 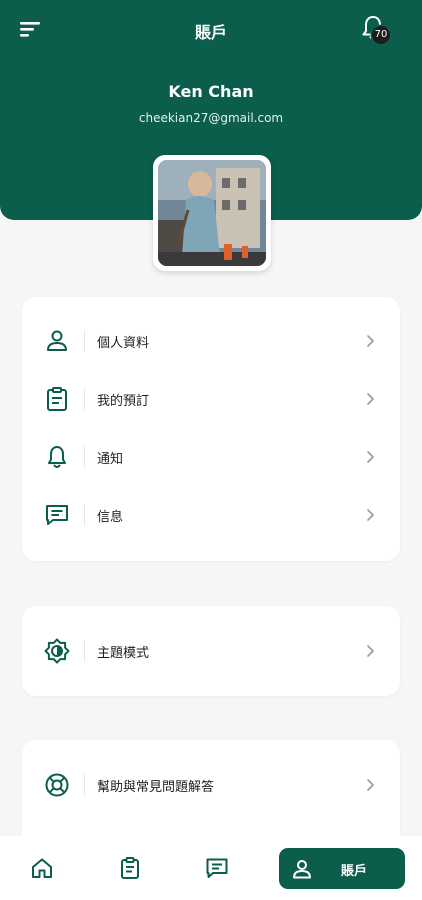 I want to click on nav-account: 賬戶, so click(x=342, y=868).